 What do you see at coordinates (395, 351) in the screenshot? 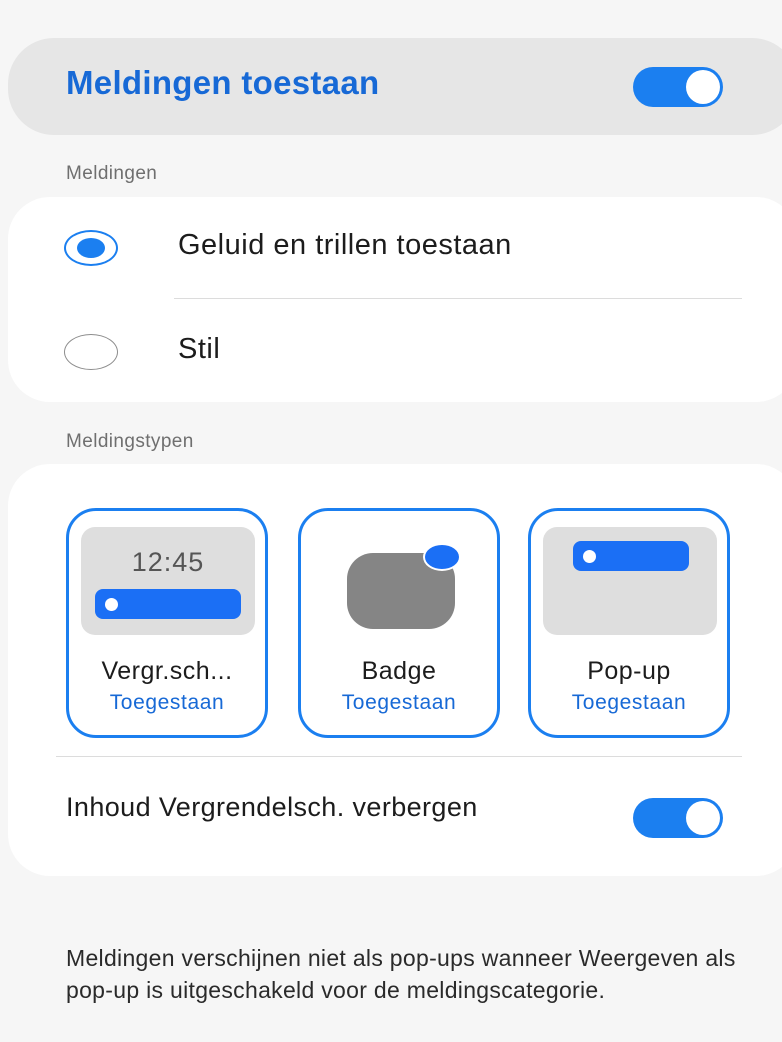
I see `radio-option-silent: Stil` at bounding box center [395, 351].